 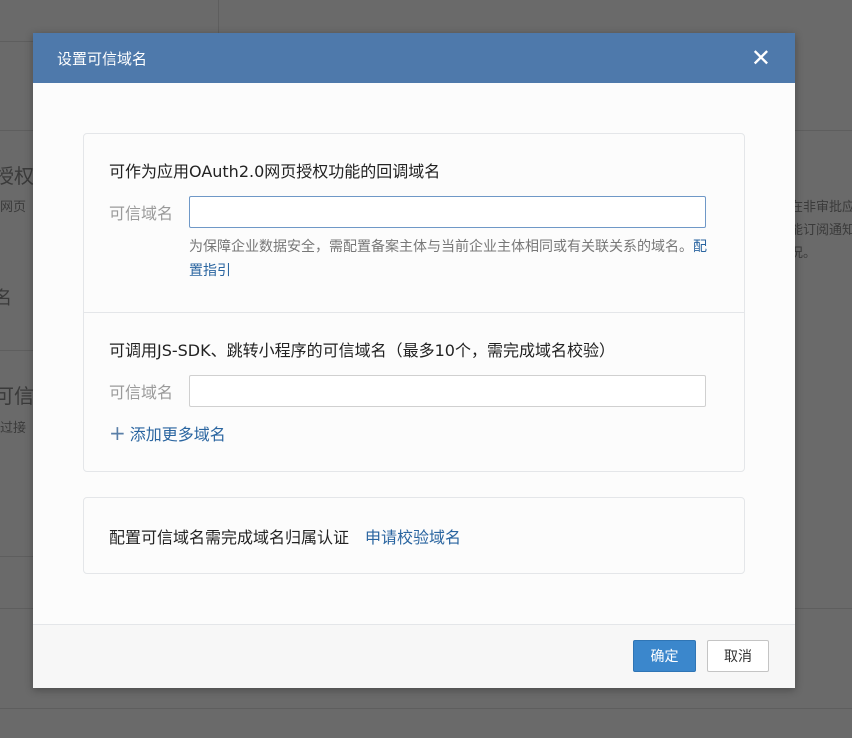 I want to click on oauth-domain-input, so click(x=447, y=212).